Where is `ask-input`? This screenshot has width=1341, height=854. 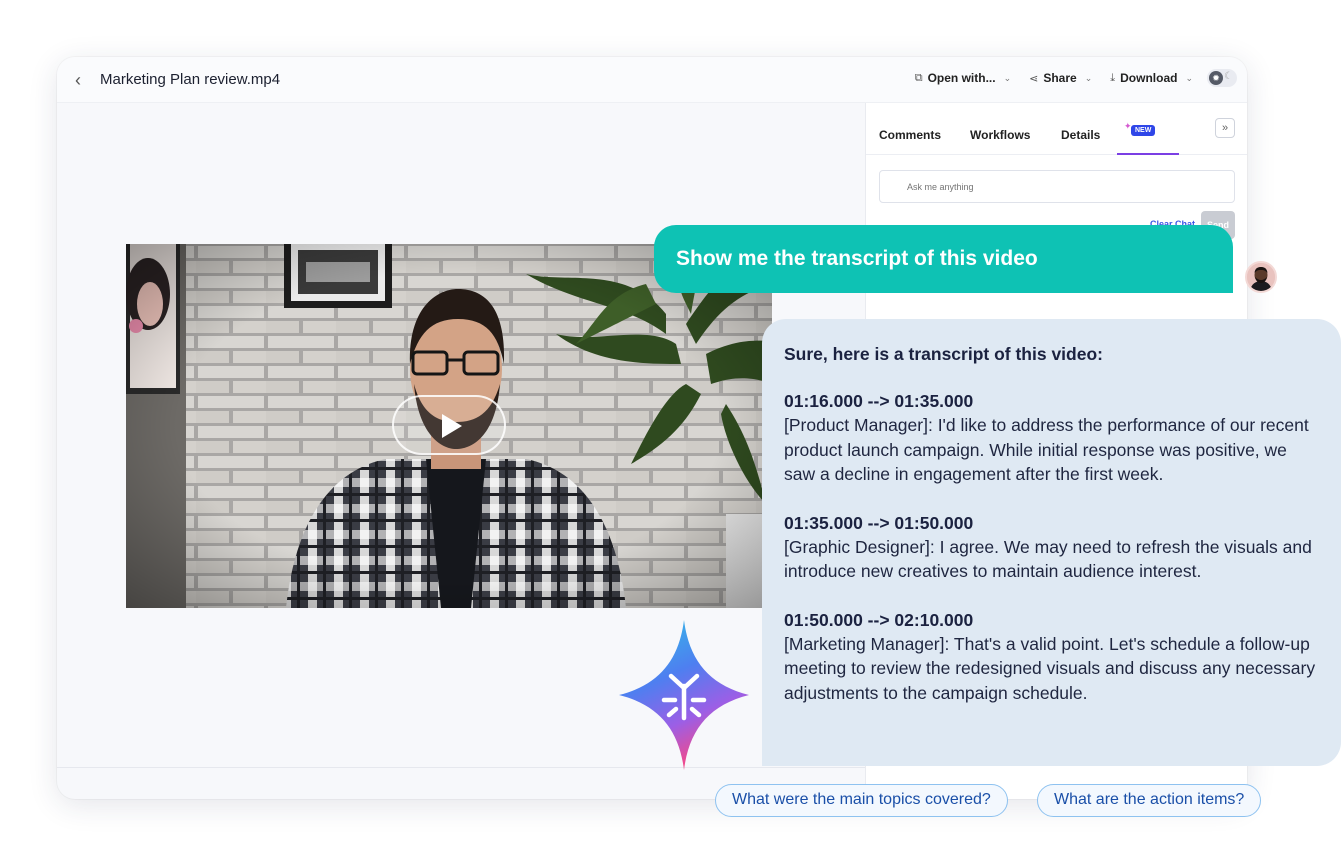
ask-input is located at coordinates (1057, 186).